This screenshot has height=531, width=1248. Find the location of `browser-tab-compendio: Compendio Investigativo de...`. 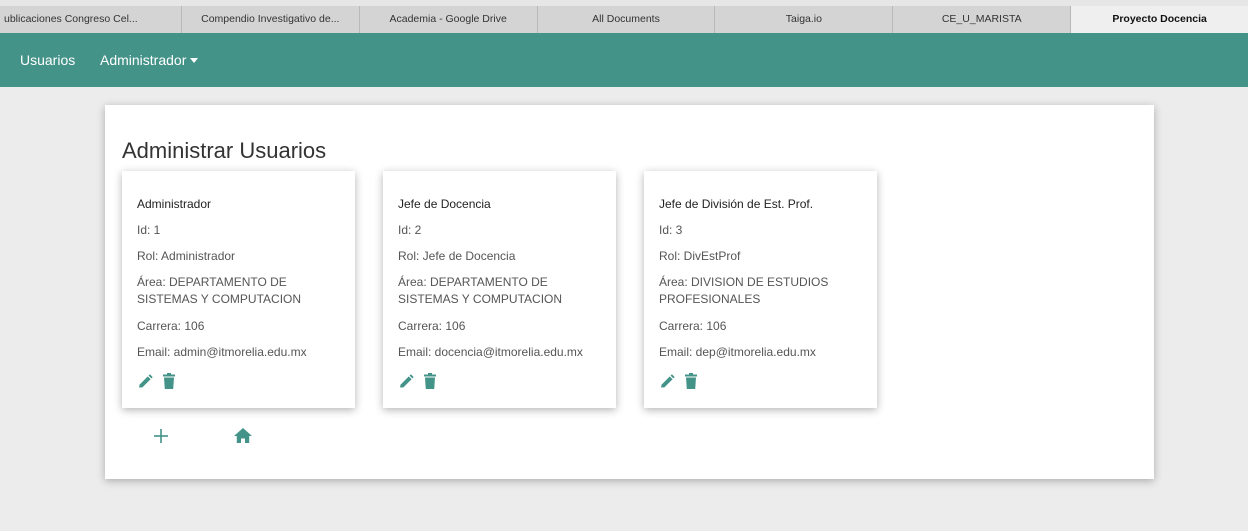

browser-tab-compendio: Compendio Investigativo de... is located at coordinates (271, 19).